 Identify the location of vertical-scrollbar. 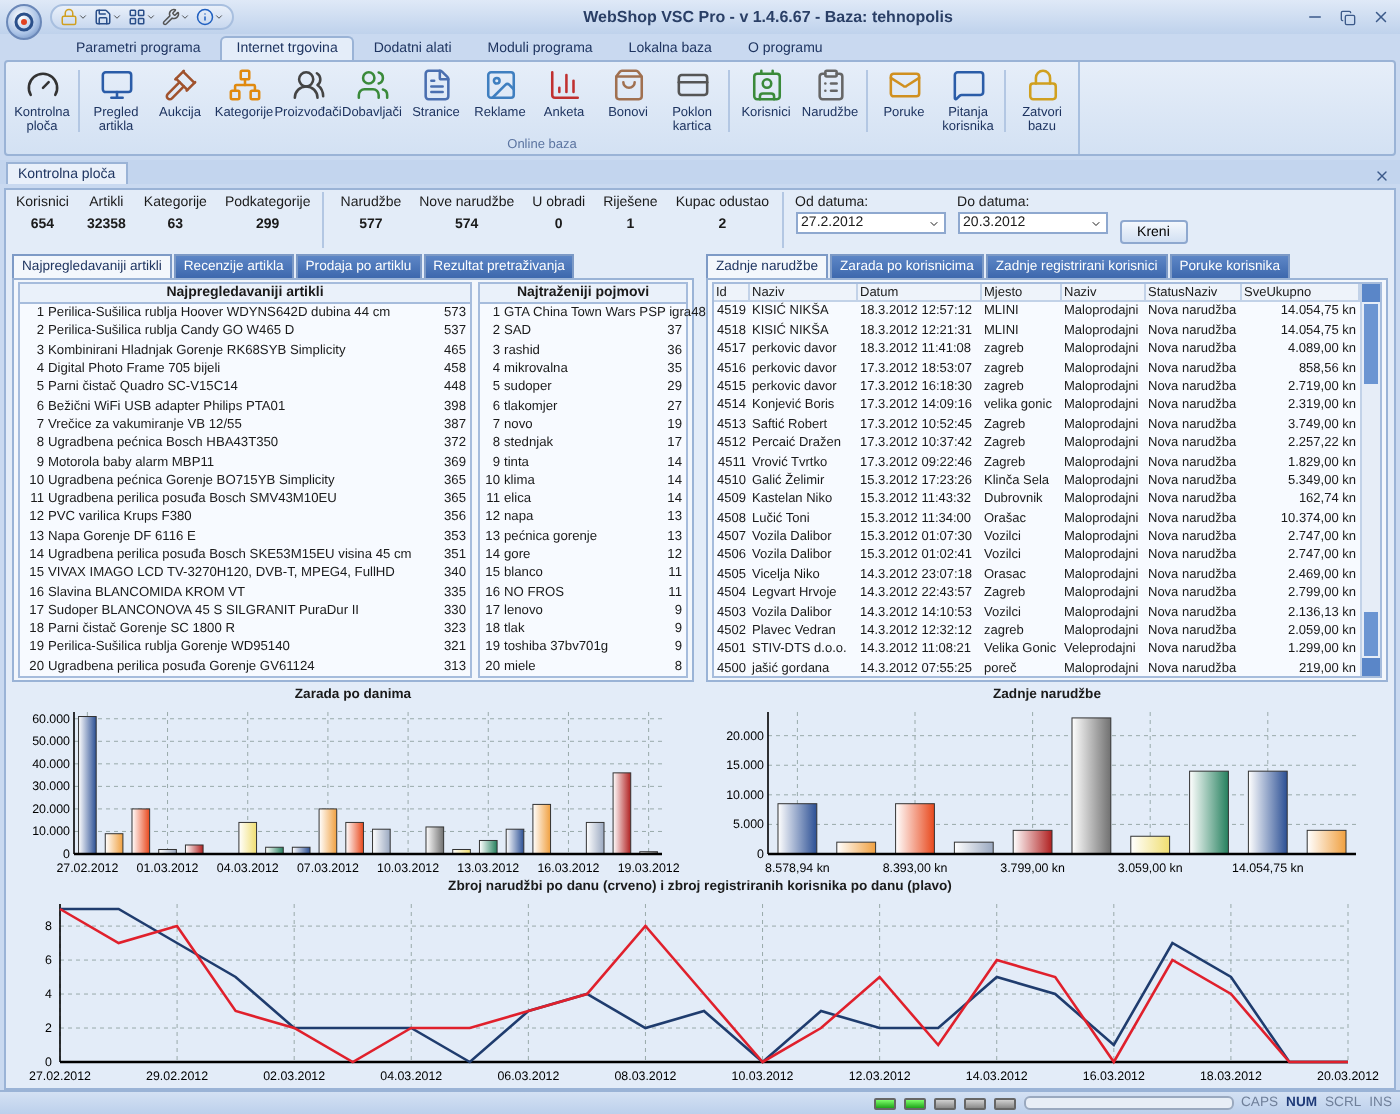
(1370, 480).